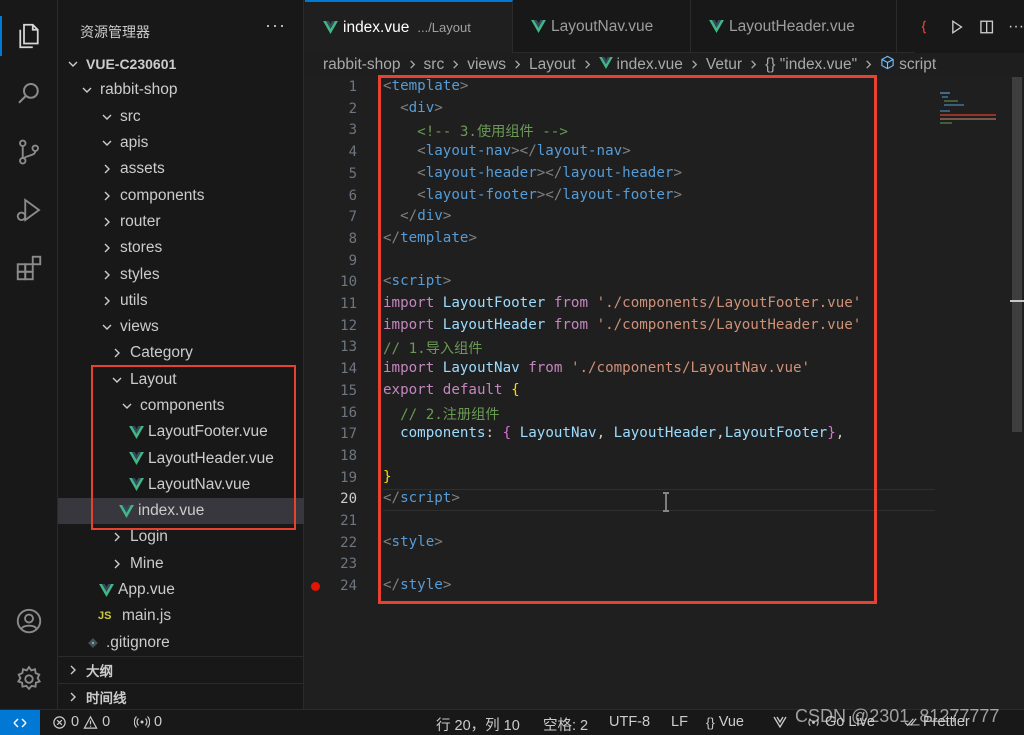 The height and width of the screenshot is (735, 1024). Describe the element at coordinates (181, 222) in the screenshot. I see `tree-folder: router` at that location.